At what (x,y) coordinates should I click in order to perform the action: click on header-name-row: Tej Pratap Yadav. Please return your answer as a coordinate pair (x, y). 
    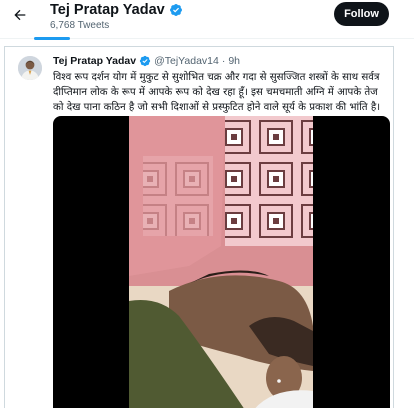
    Looking at the image, I should click on (116, 10).